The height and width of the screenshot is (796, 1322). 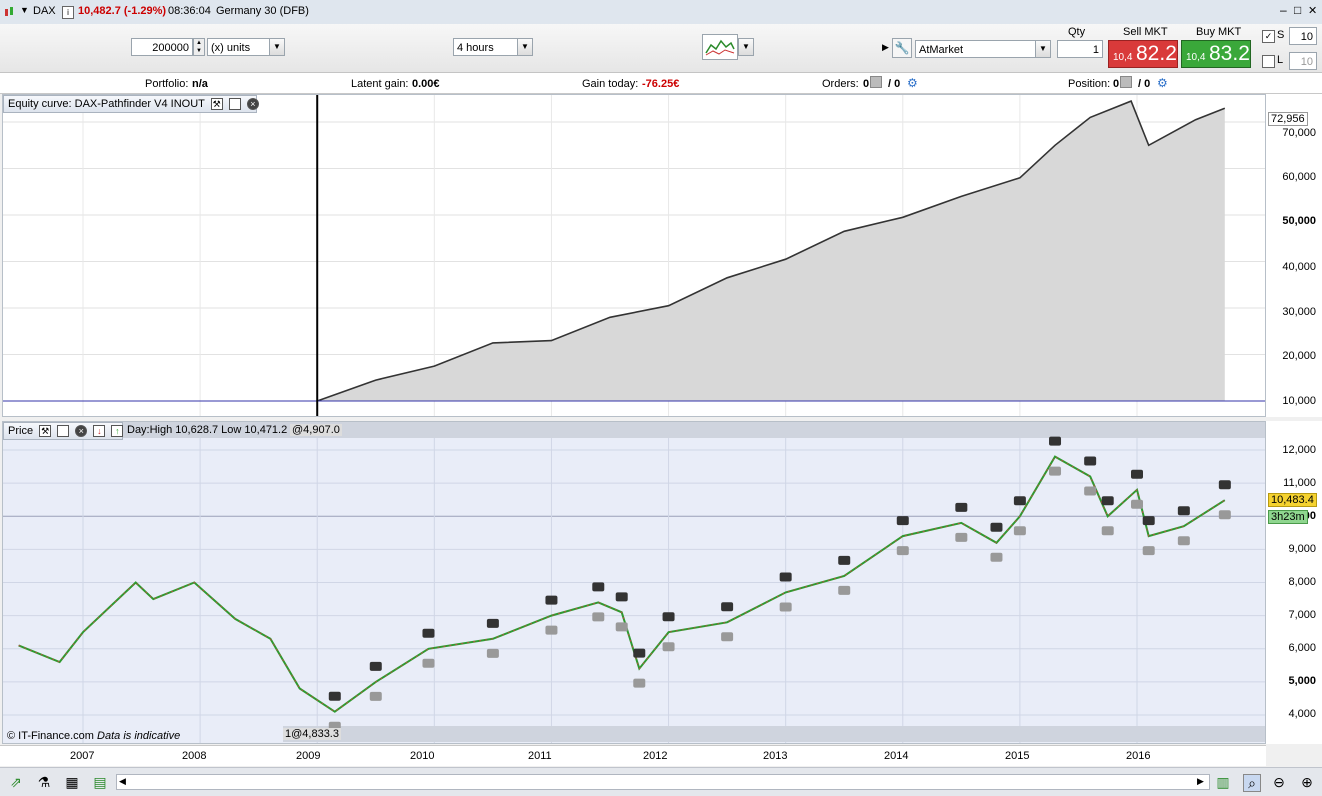 I want to click on calculator-icon: ▦, so click(x=72, y=782).